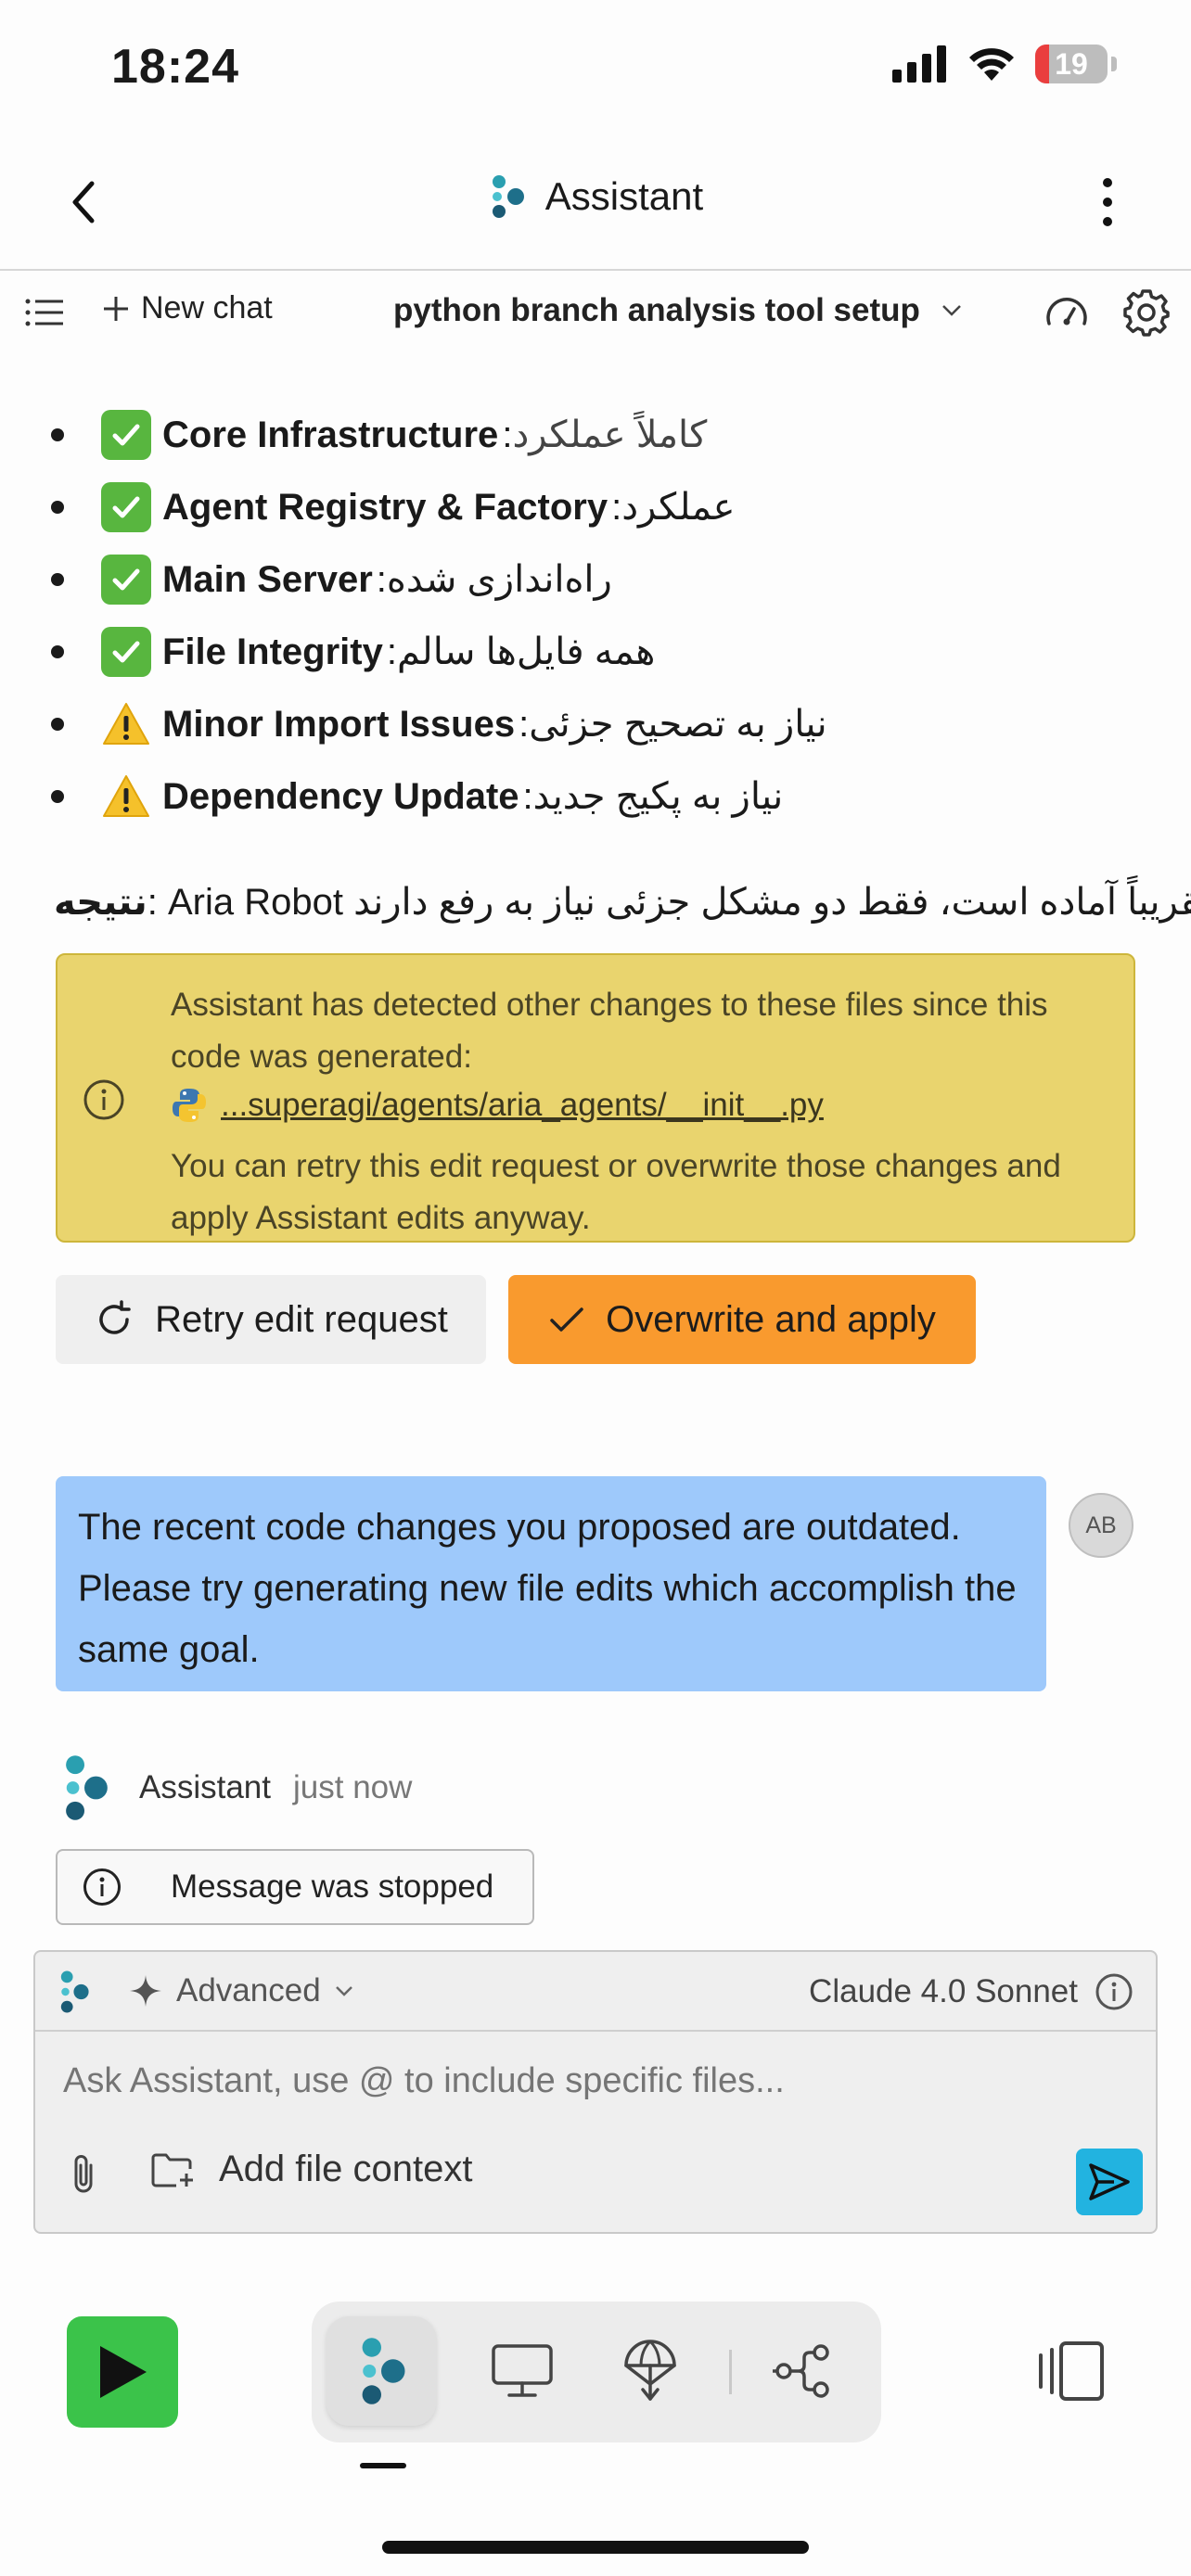 Image resolution: width=1191 pixels, height=2576 pixels. I want to click on monitor-icon, so click(522, 2370).